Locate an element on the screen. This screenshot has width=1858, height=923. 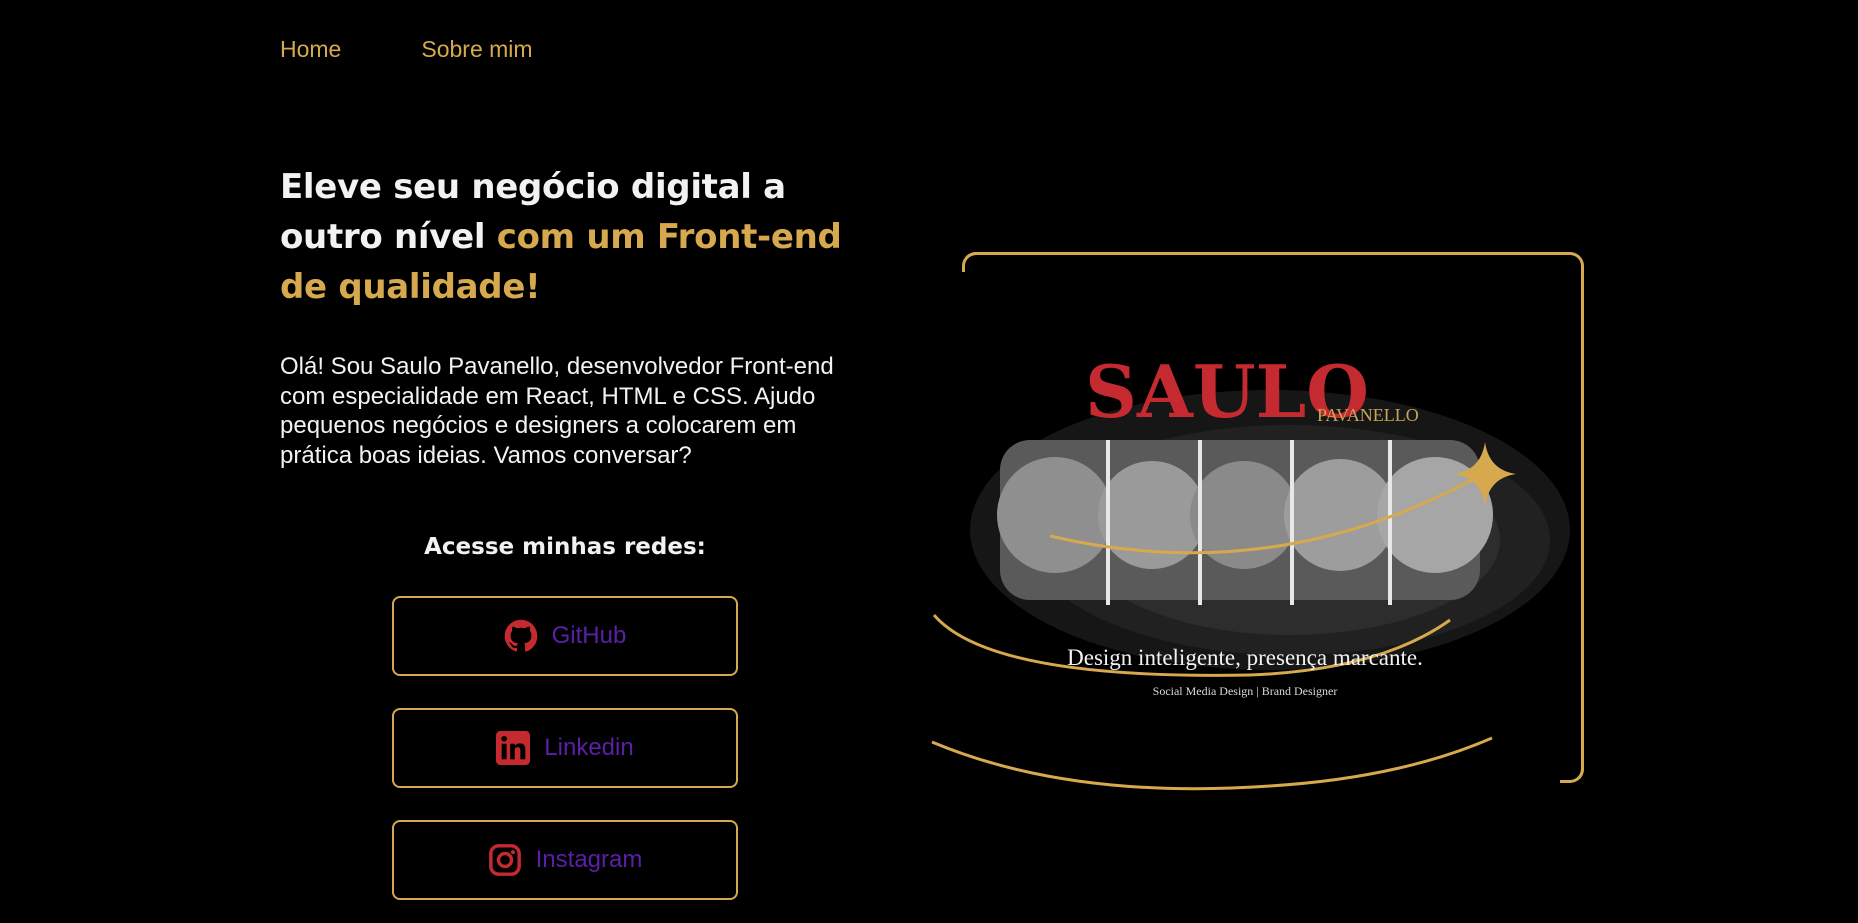
linkedin-label: Linkedin is located at coordinates (589, 747).